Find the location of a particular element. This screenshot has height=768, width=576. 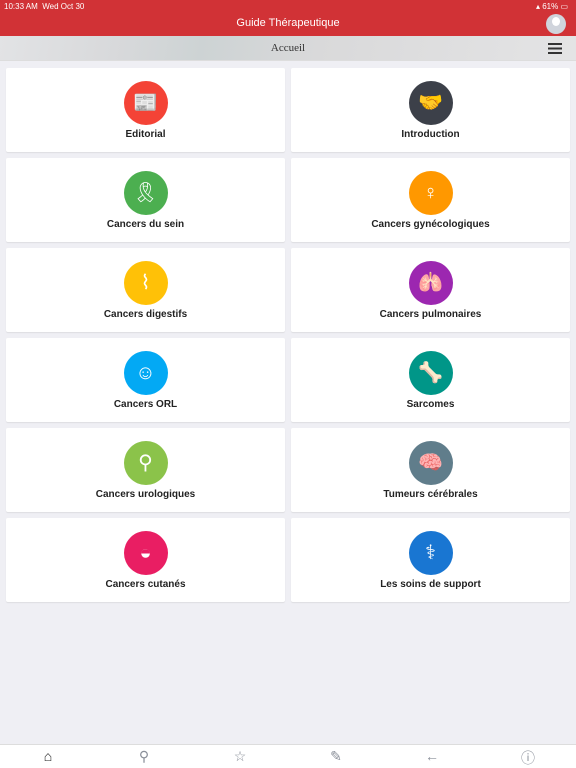

category-label: Cancers pulmonaires is located at coordinates (430, 314).